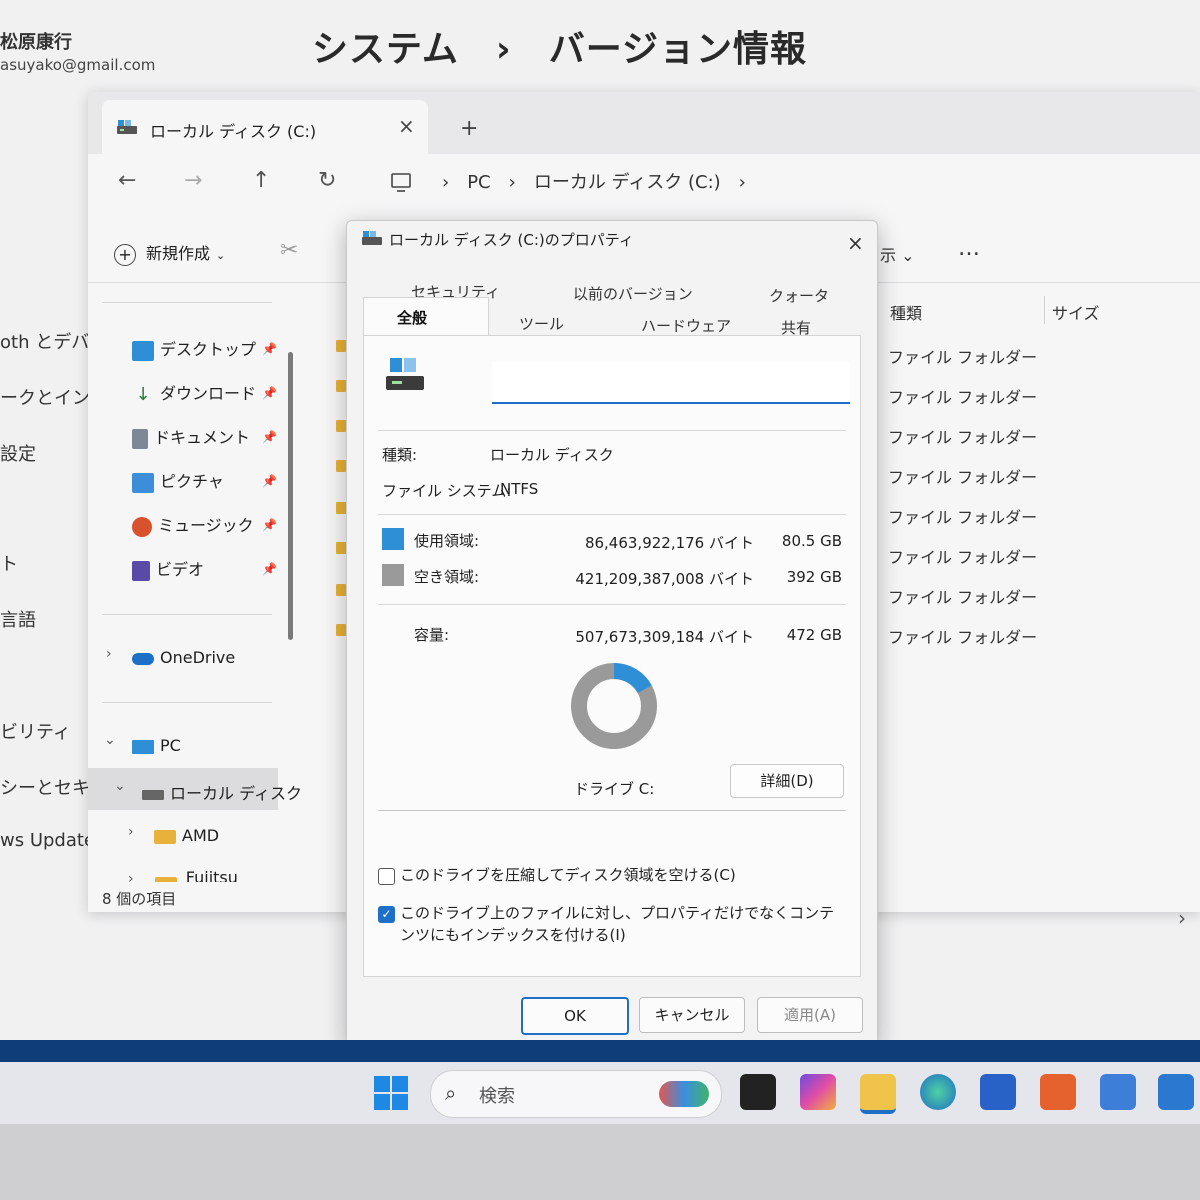 This screenshot has height=1200, width=1200. What do you see at coordinates (669, 543) in the screenshot?
I see `used-space-bytes: 86,463,922,176 バイト` at bounding box center [669, 543].